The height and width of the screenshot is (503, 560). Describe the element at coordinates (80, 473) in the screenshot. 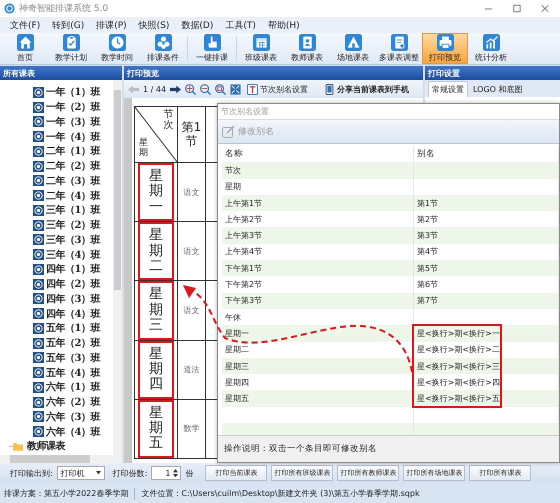

I see `printer-dropdown: 打印机` at that location.